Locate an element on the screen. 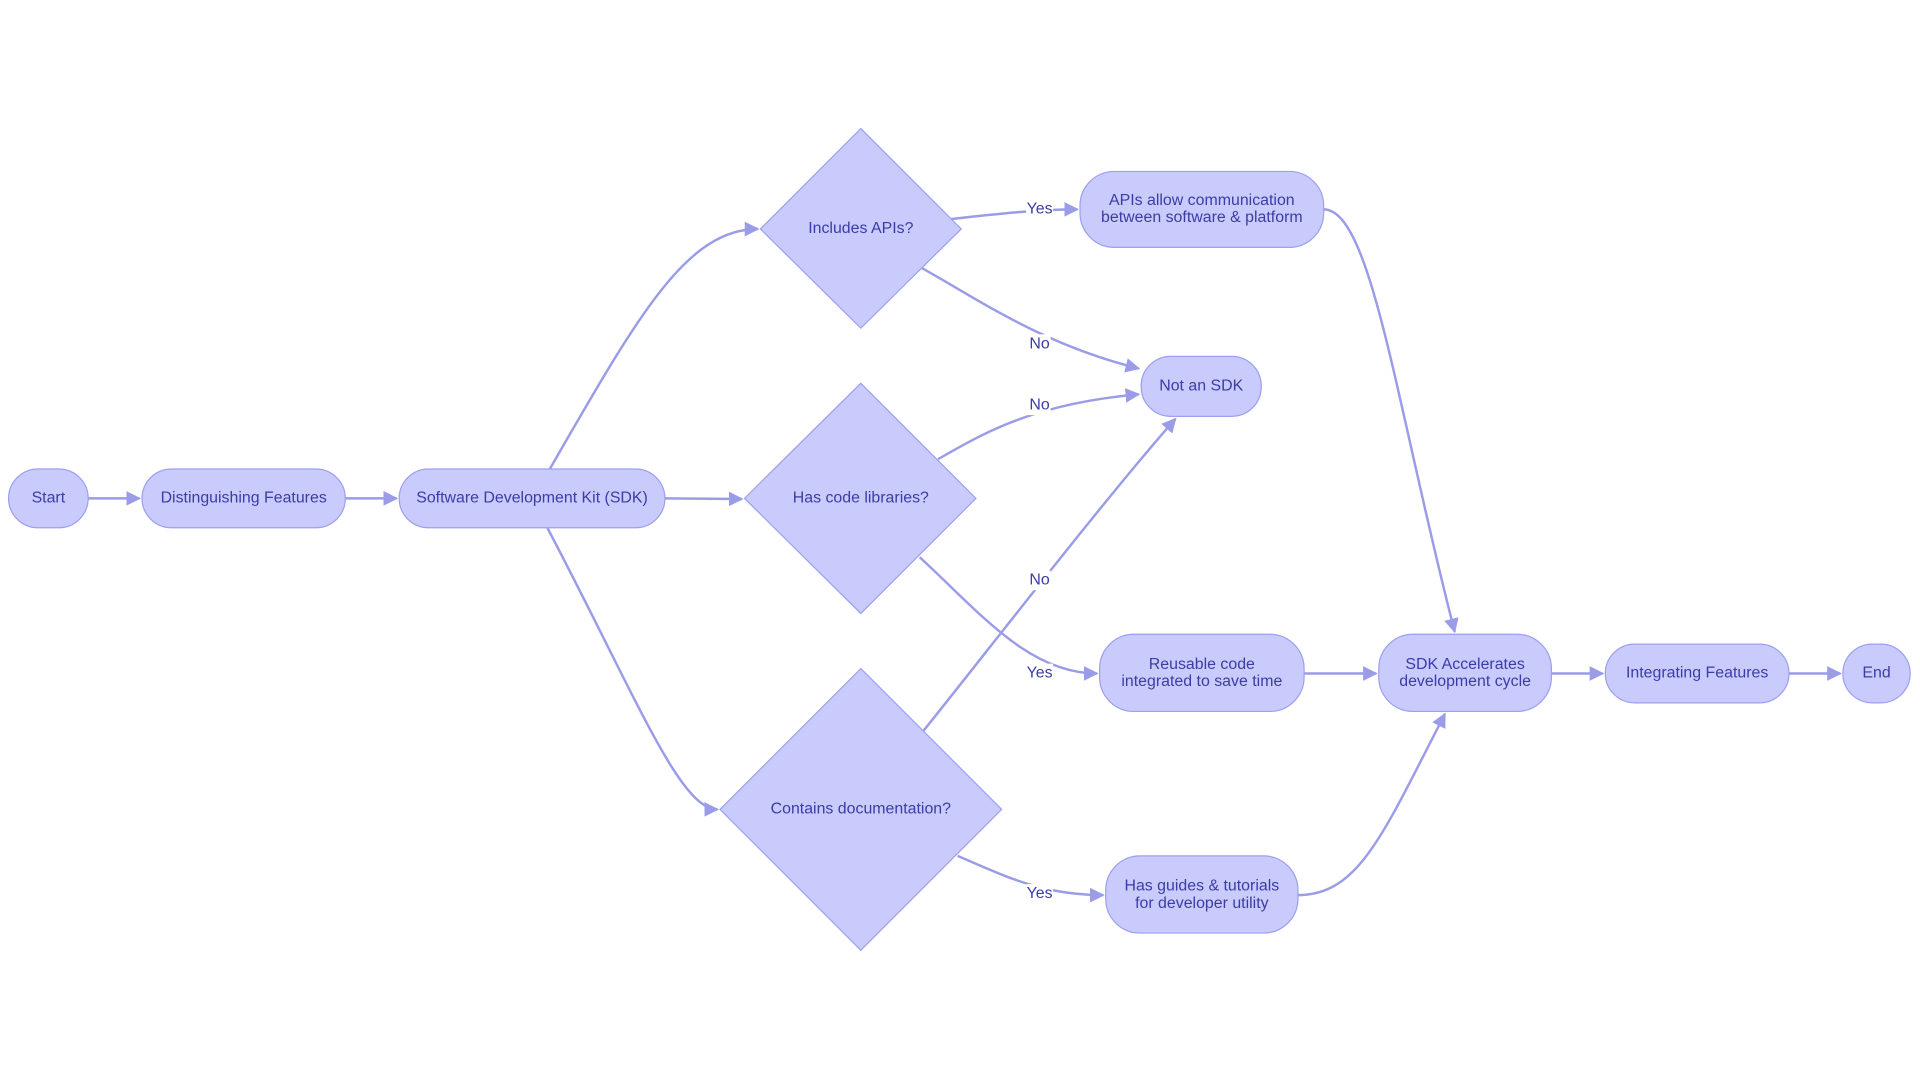 Image resolution: width=1920 pixels, height=1080 pixels. edge-label-docs-no: No is located at coordinates (1039, 580).